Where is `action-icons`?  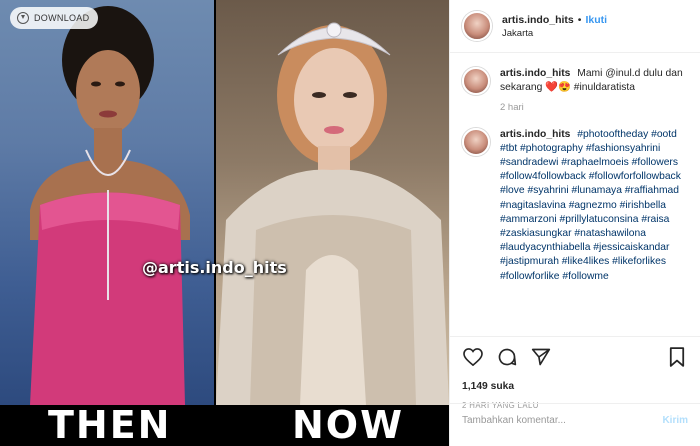 action-icons is located at coordinates (575, 357).